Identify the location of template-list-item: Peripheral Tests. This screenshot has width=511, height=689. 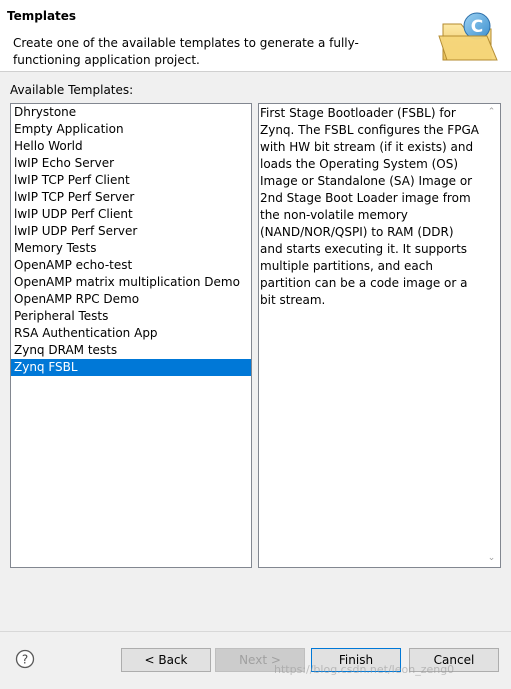
(131, 316).